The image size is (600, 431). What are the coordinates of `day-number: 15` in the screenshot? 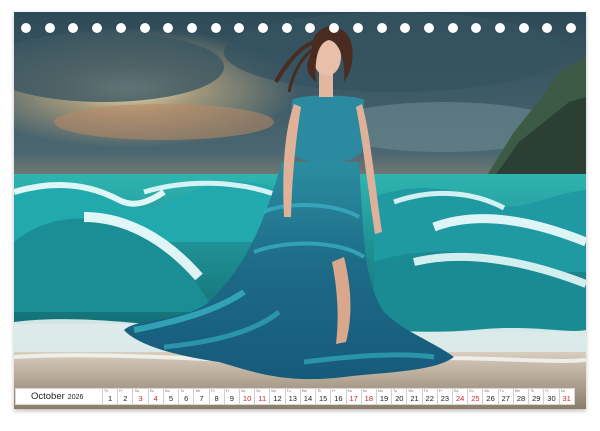 It's located at (323, 398).